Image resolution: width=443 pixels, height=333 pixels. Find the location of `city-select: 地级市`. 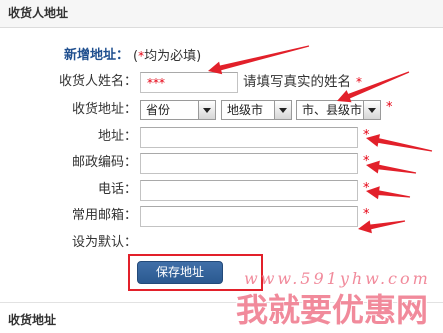

city-select: 地级市 is located at coordinates (256, 110).